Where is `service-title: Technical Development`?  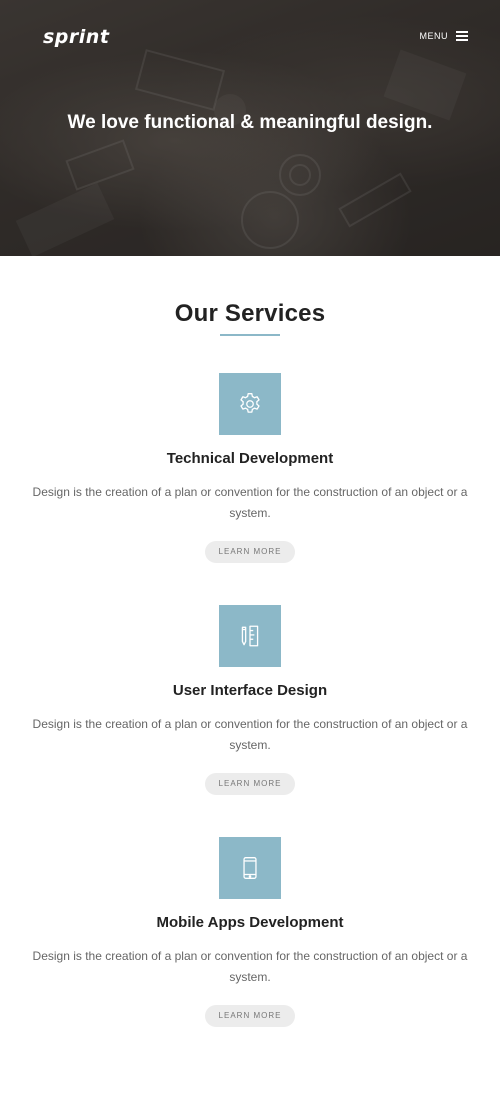 service-title: Technical Development is located at coordinates (250, 458).